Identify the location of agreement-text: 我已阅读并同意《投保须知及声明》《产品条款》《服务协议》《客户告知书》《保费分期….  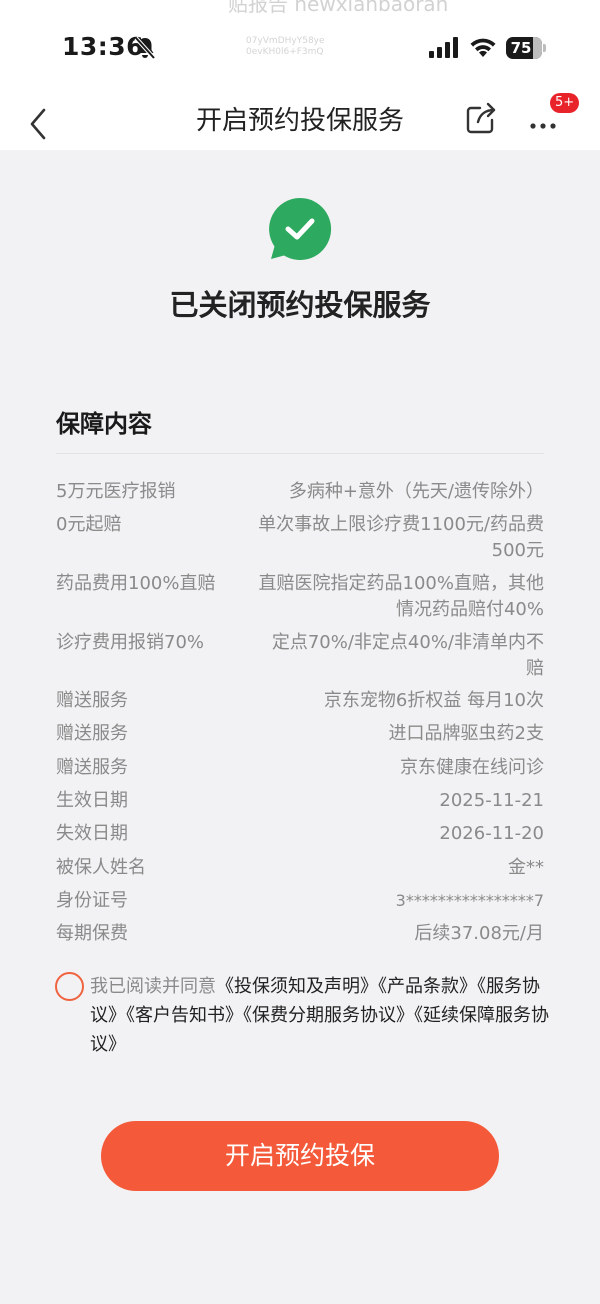
(320, 1015).